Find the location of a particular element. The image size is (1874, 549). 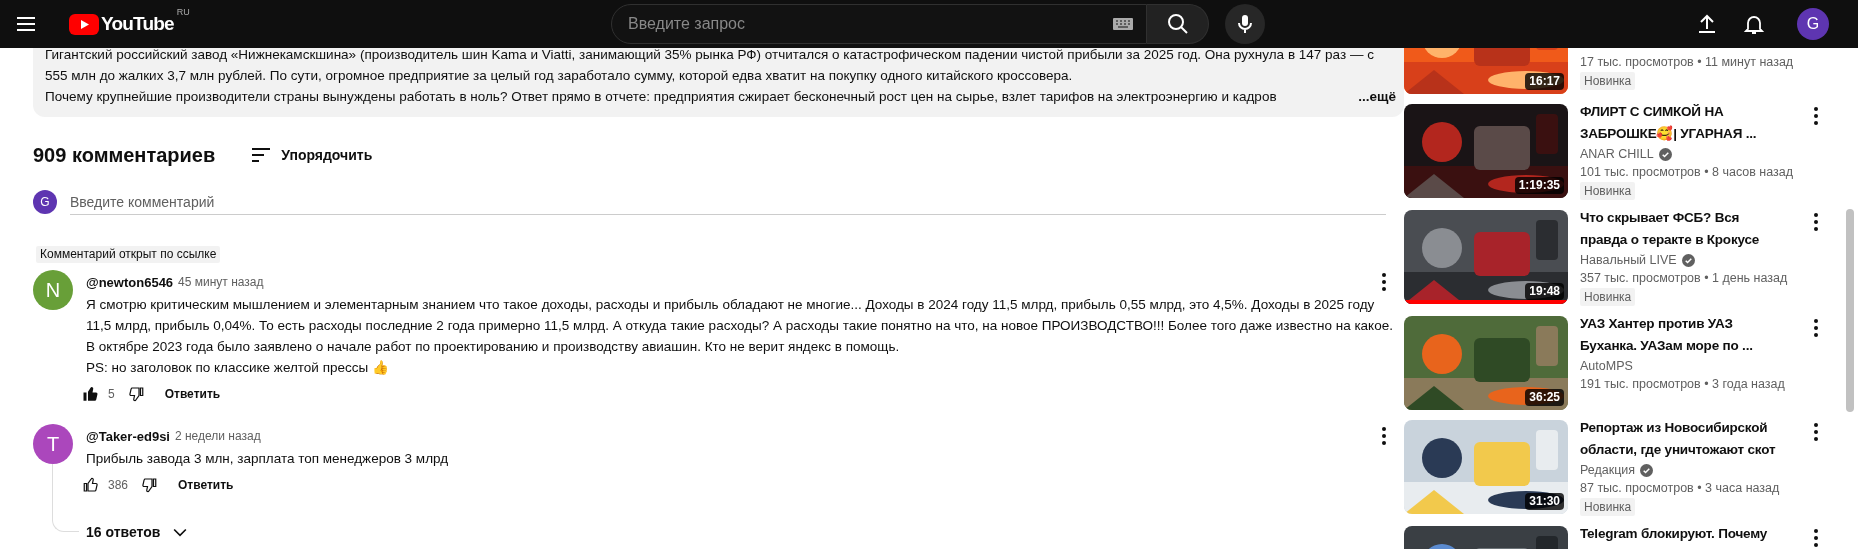

comment-author: @Taker-ed9si is located at coordinates (128, 436).